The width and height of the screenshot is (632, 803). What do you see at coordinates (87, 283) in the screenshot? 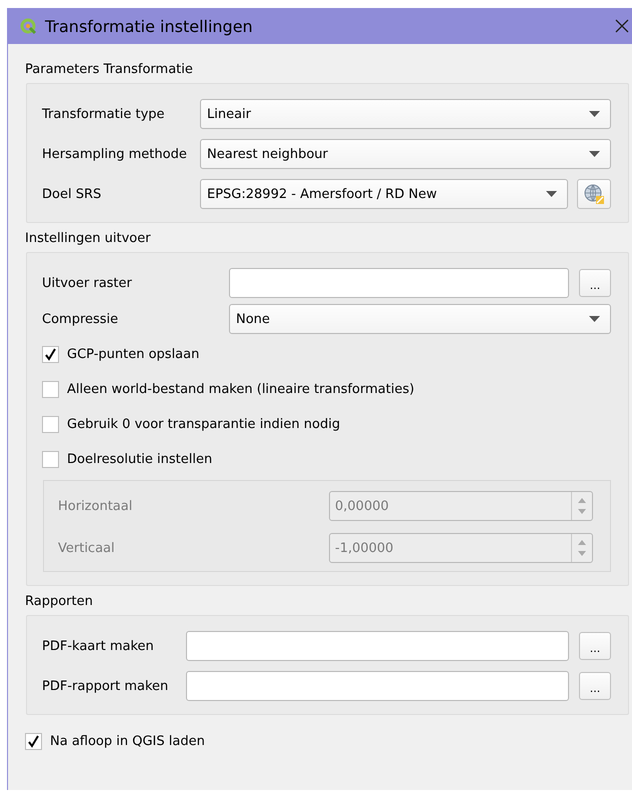
I see `field-label: Uitvoer raster` at bounding box center [87, 283].